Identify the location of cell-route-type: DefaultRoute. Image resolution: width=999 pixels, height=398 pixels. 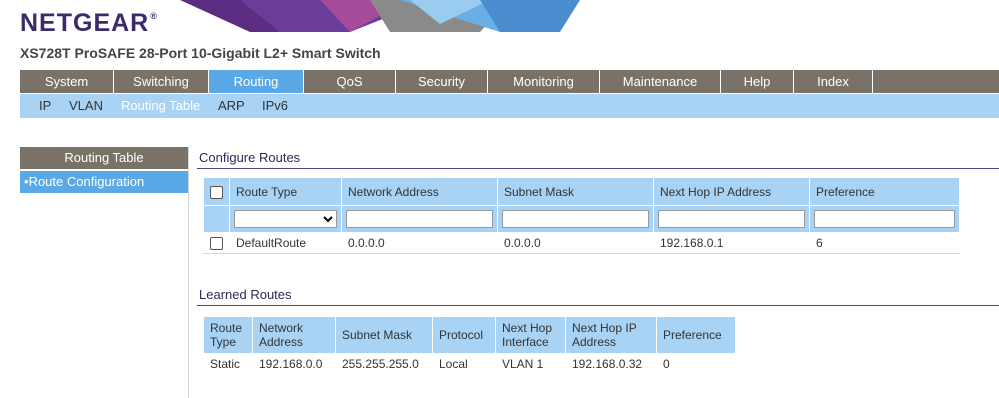
(285, 243).